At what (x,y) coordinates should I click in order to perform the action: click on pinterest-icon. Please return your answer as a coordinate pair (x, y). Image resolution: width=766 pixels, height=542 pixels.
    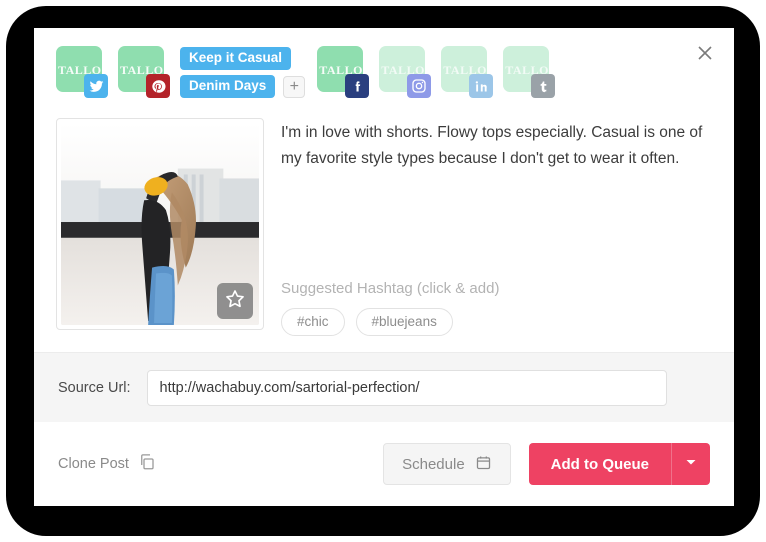
    Looking at the image, I should click on (158, 86).